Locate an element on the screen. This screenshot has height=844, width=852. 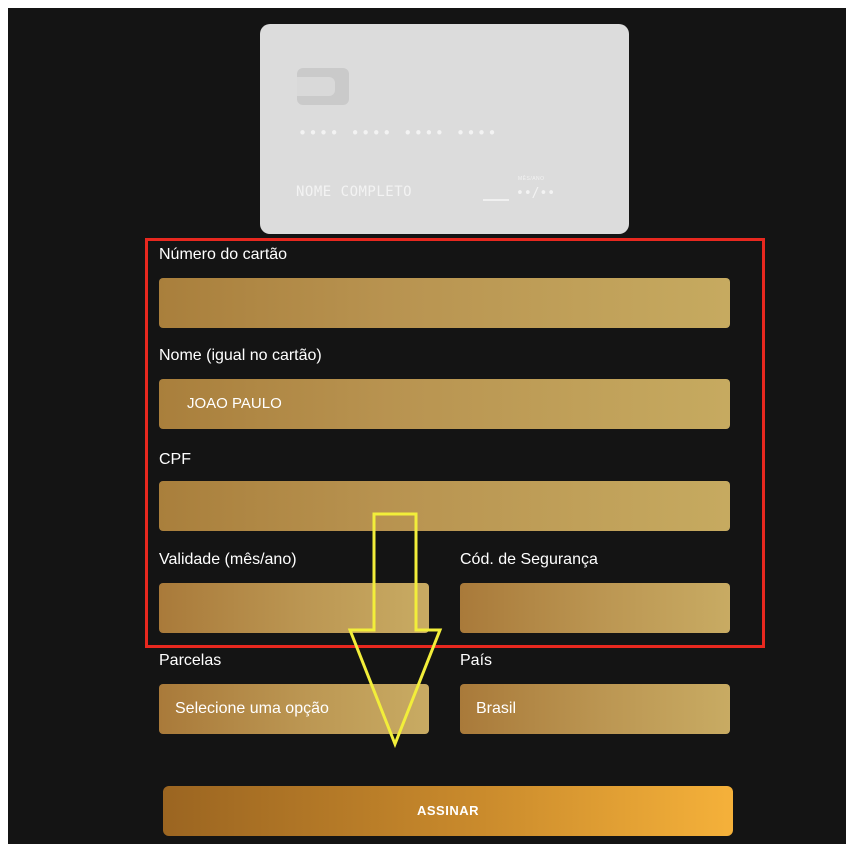
card-validity-underline is located at coordinates (496, 200).